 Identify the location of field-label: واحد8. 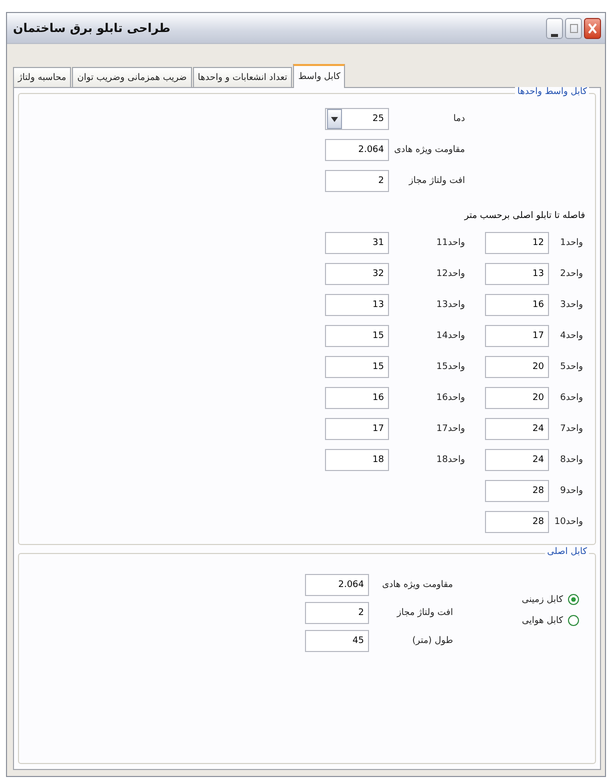
(571, 460).